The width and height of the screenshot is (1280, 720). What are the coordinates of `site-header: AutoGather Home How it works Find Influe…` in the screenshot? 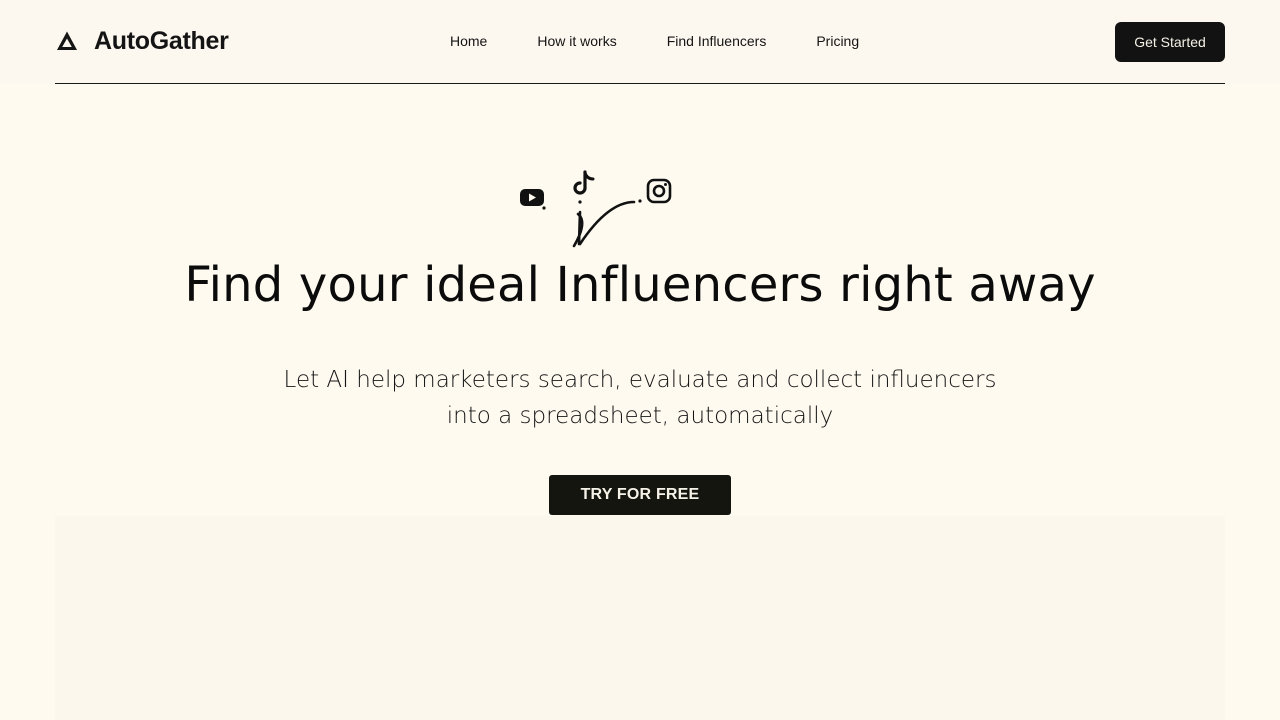 It's located at (640, 42).